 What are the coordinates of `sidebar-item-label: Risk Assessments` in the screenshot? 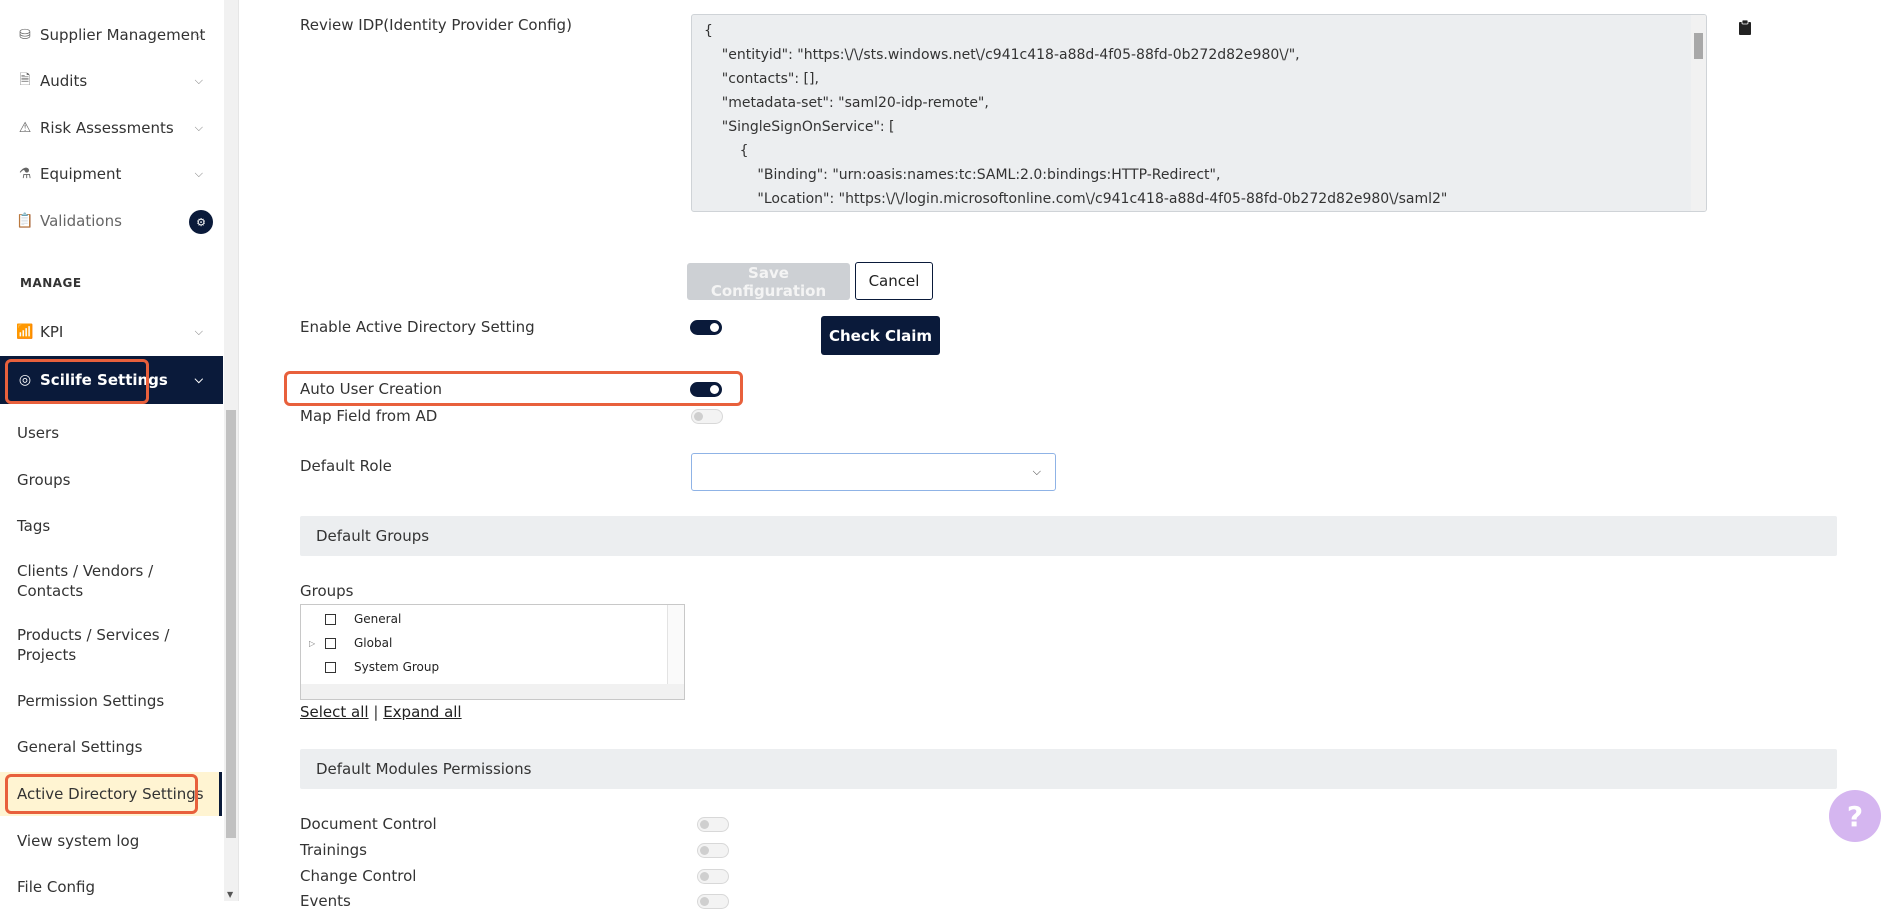 It's located at (107, 128).